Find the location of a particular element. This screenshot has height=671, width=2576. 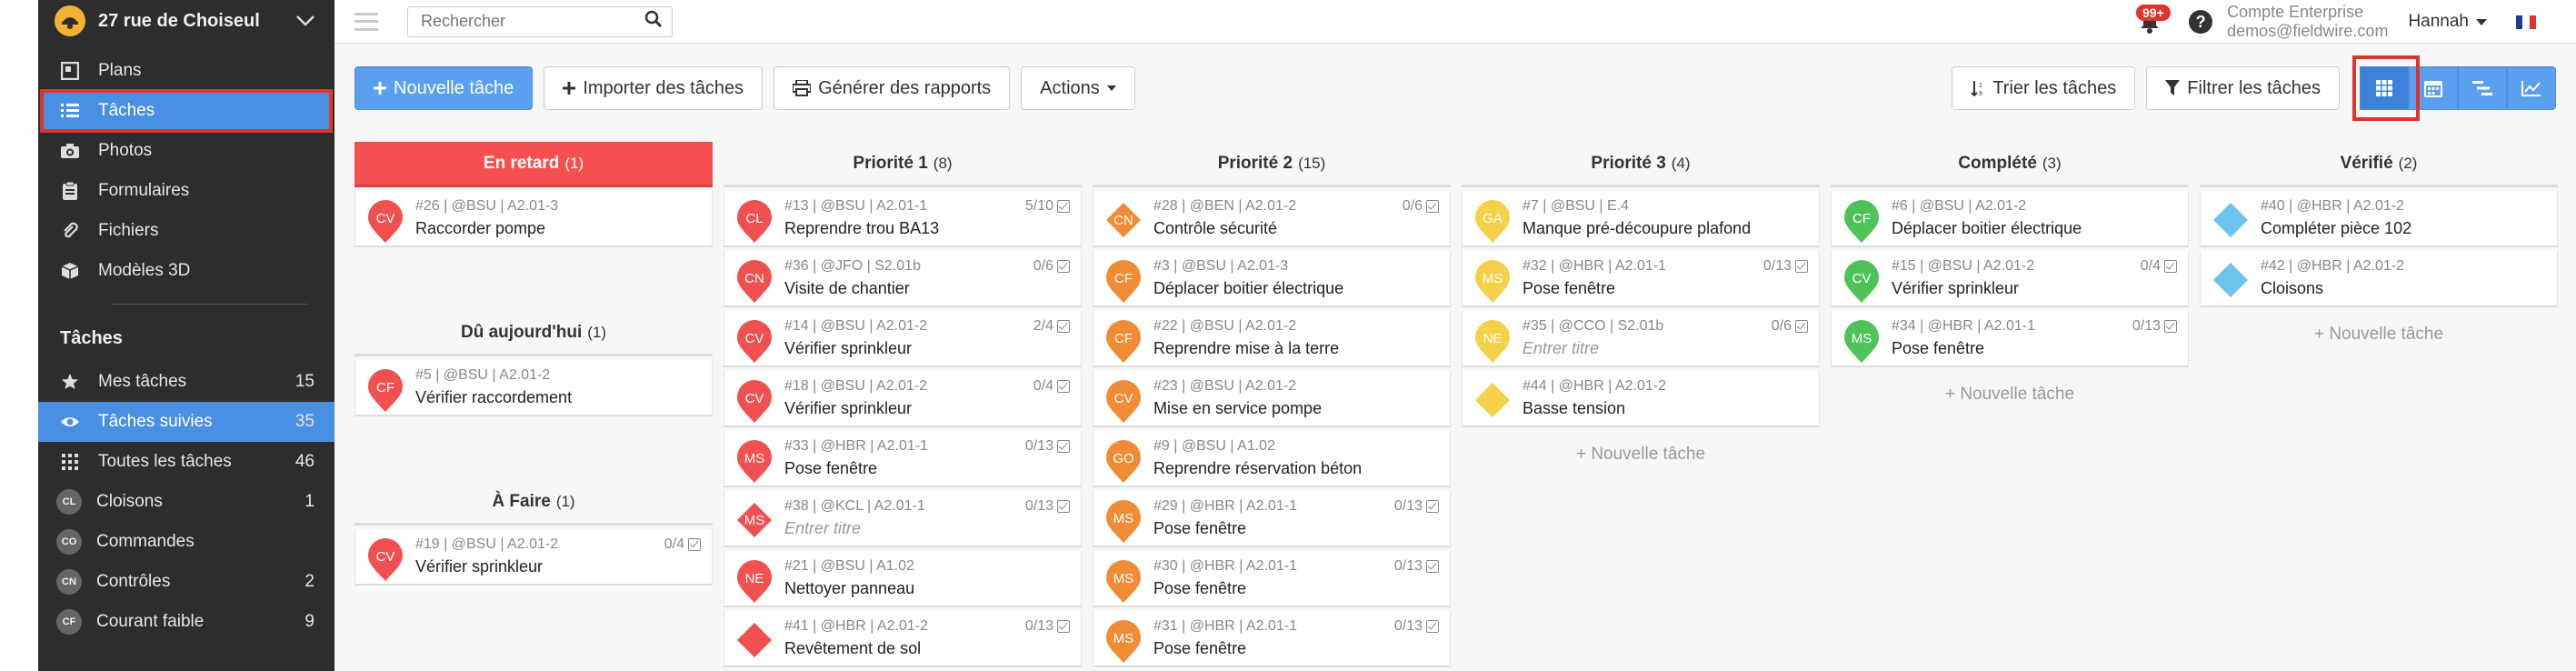

task-card: MS #34 | @HBR | A2.01-1 Pose fenêtre 0/13 is located at coordinates (2010, 339).